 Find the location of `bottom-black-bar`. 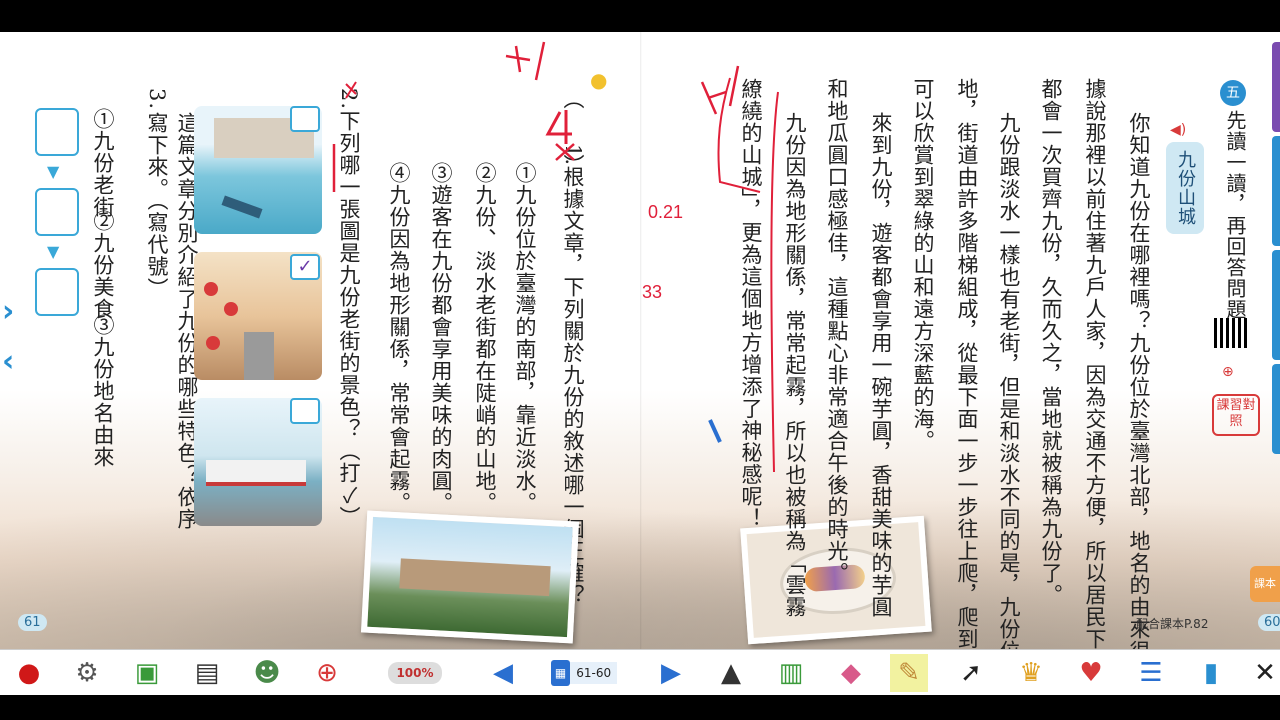

bottom-black-bar is located at coordinates (640, 707).